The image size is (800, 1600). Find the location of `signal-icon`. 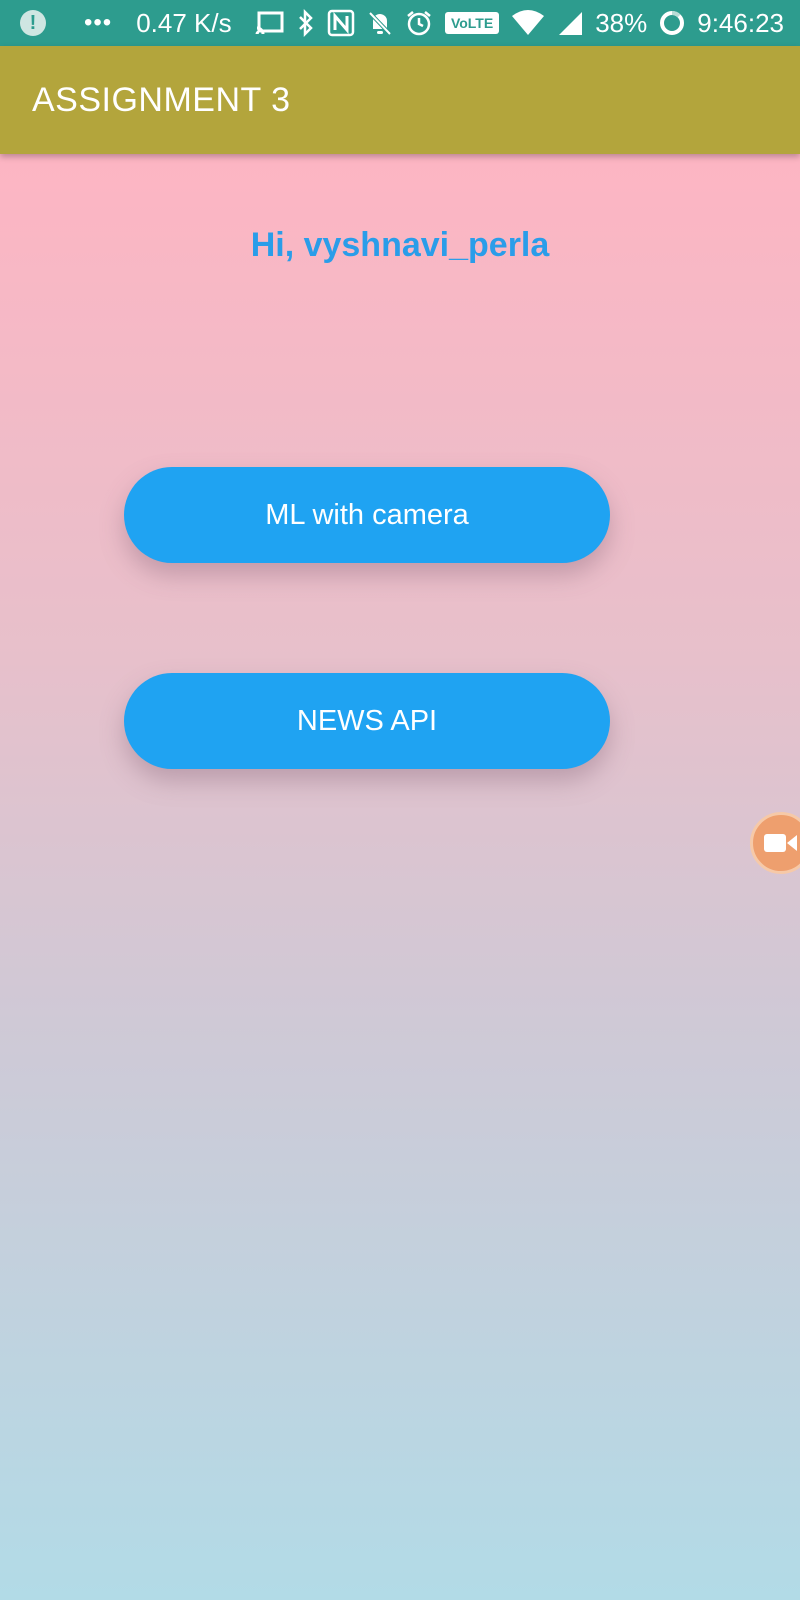

signal-icon is located at coordinates (570, 23).